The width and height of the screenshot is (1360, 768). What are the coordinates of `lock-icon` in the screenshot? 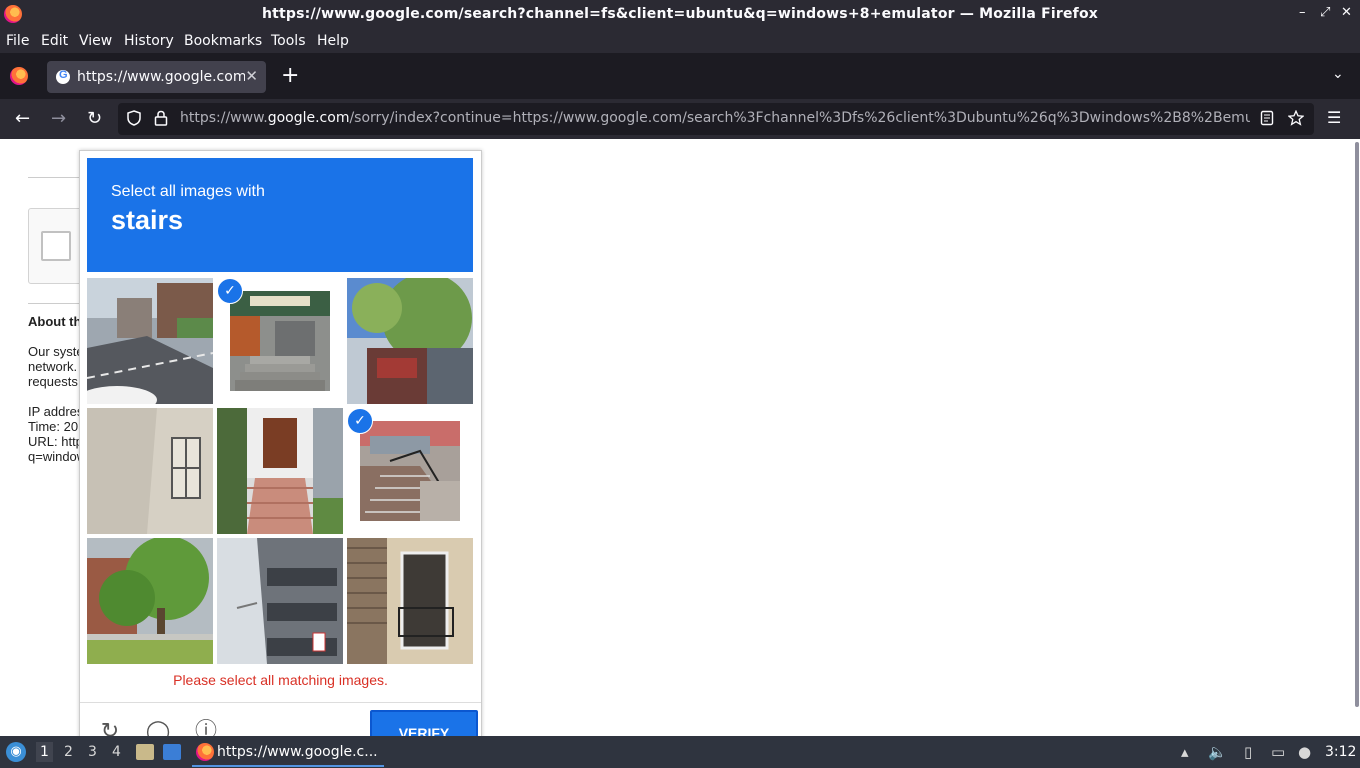 It's located at (161, 120).